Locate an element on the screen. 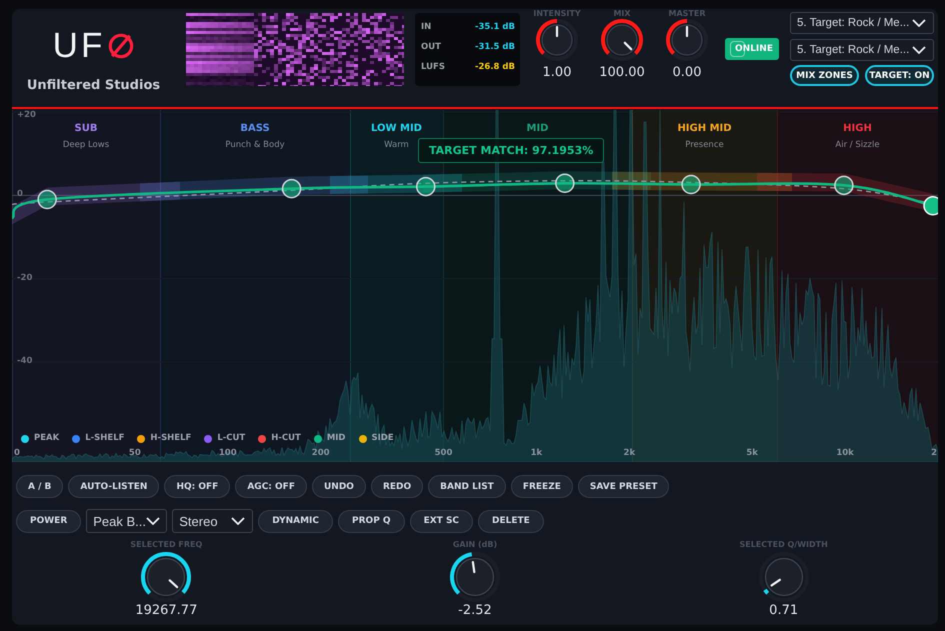 This screenshot has width=945, height=631. toolbar-button: FREEZE is located at coordinates (541, 486).